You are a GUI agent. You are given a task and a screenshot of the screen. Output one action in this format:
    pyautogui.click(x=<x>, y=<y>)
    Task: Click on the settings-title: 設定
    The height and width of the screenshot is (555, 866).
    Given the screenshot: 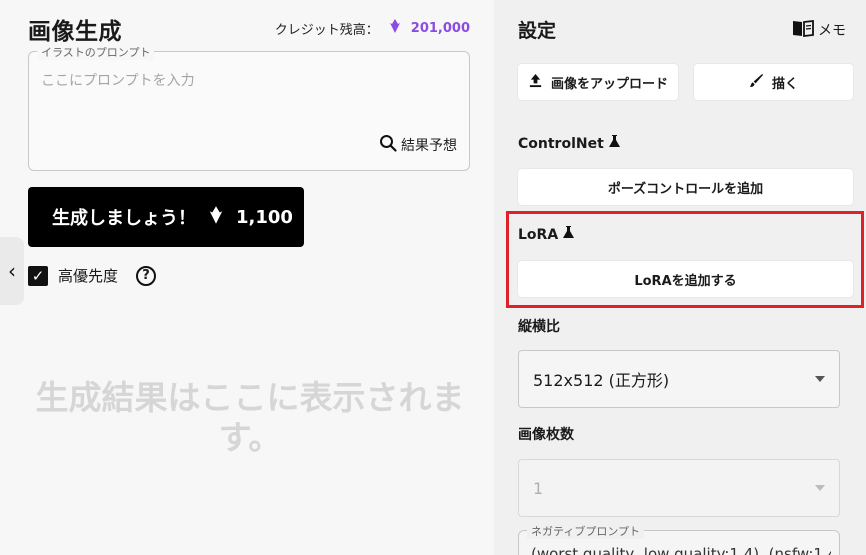 What is the action you would take?
    pyautogui.click(x=537, y=31)
    